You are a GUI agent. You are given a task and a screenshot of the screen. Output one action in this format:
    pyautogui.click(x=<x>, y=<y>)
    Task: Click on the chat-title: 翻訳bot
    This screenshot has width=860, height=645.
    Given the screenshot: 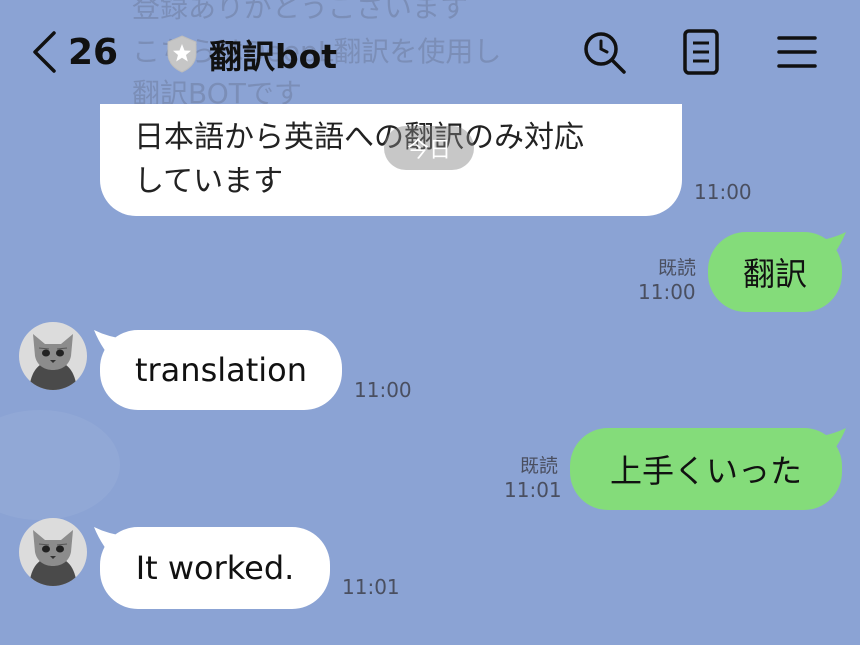 What is the action you would take?
    pyautogui.click(x=251, y=54)
    